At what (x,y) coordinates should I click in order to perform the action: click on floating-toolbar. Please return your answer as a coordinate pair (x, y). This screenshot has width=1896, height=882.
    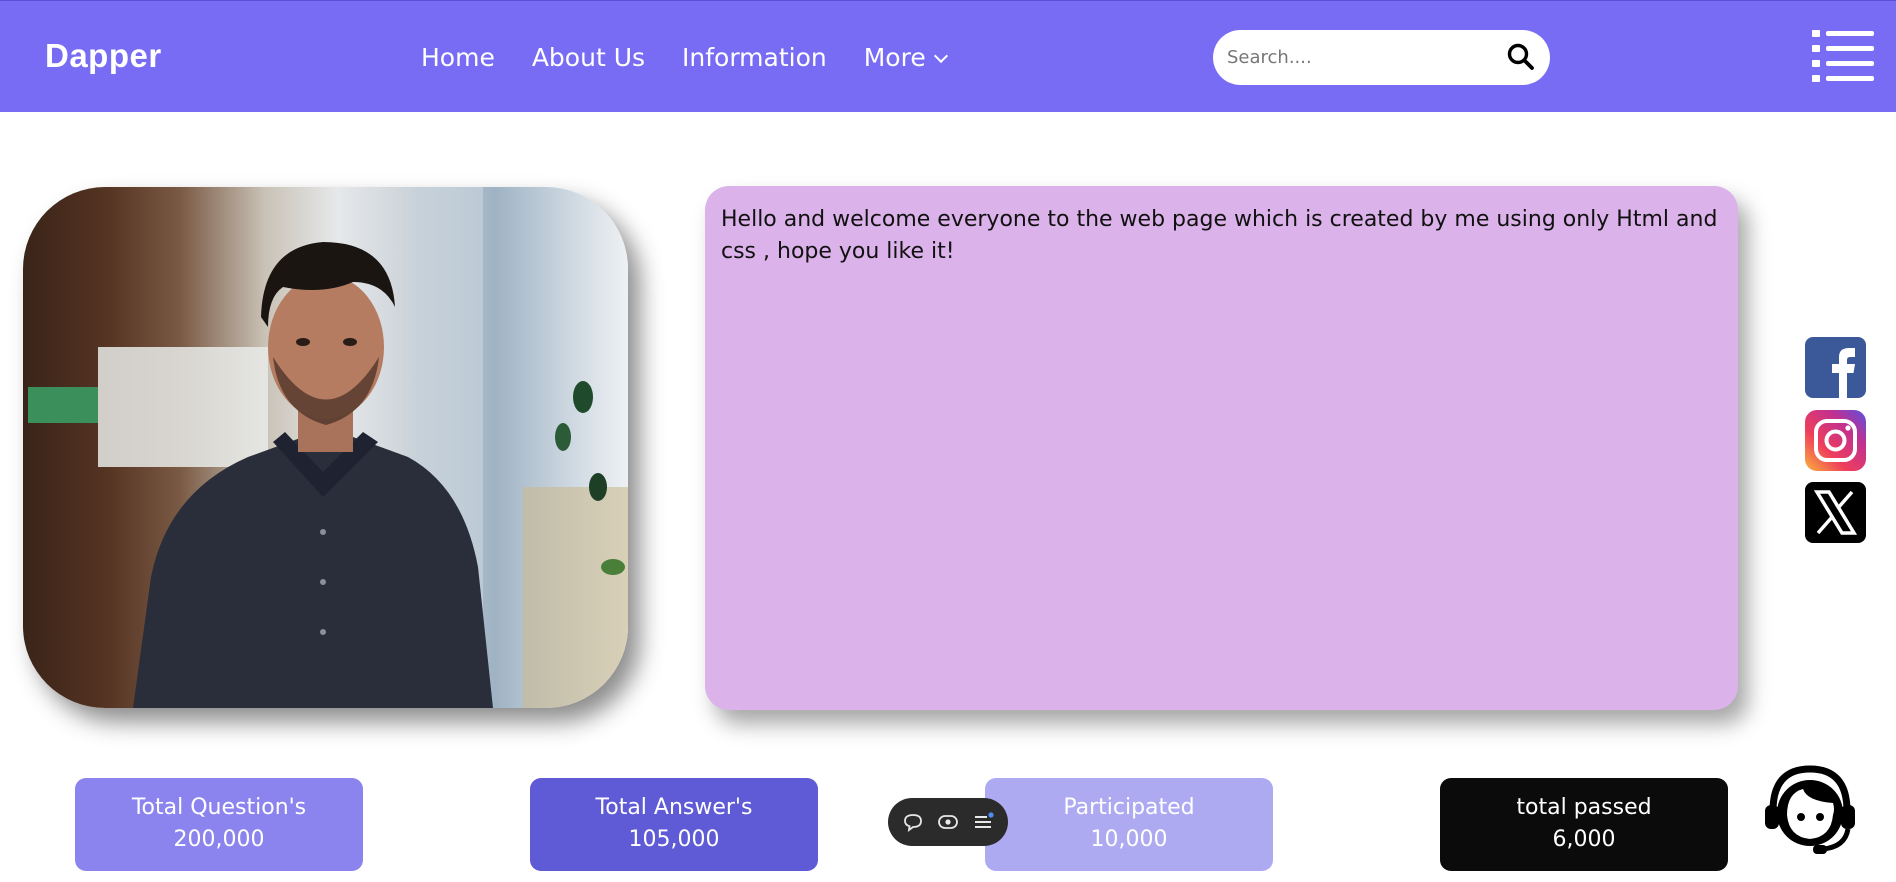
    Looking at the image, I should click on (948, 822).